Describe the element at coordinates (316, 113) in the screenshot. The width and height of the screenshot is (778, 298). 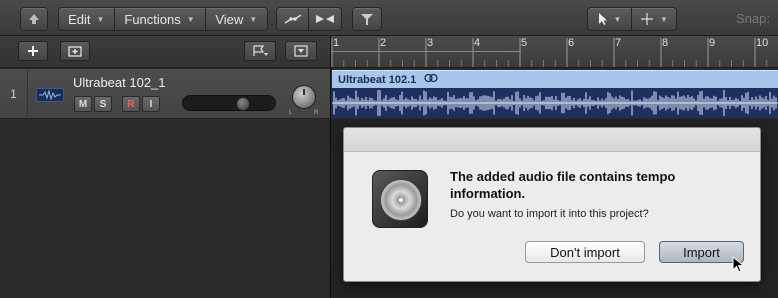
I see `pan-right-label: R` at that location.